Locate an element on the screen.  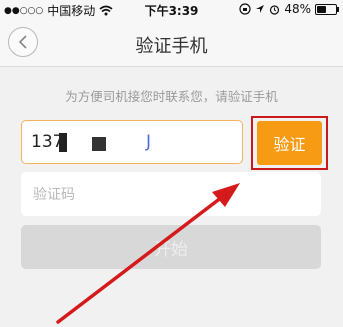
status-right: 48% is located at coordinates (289, 9).